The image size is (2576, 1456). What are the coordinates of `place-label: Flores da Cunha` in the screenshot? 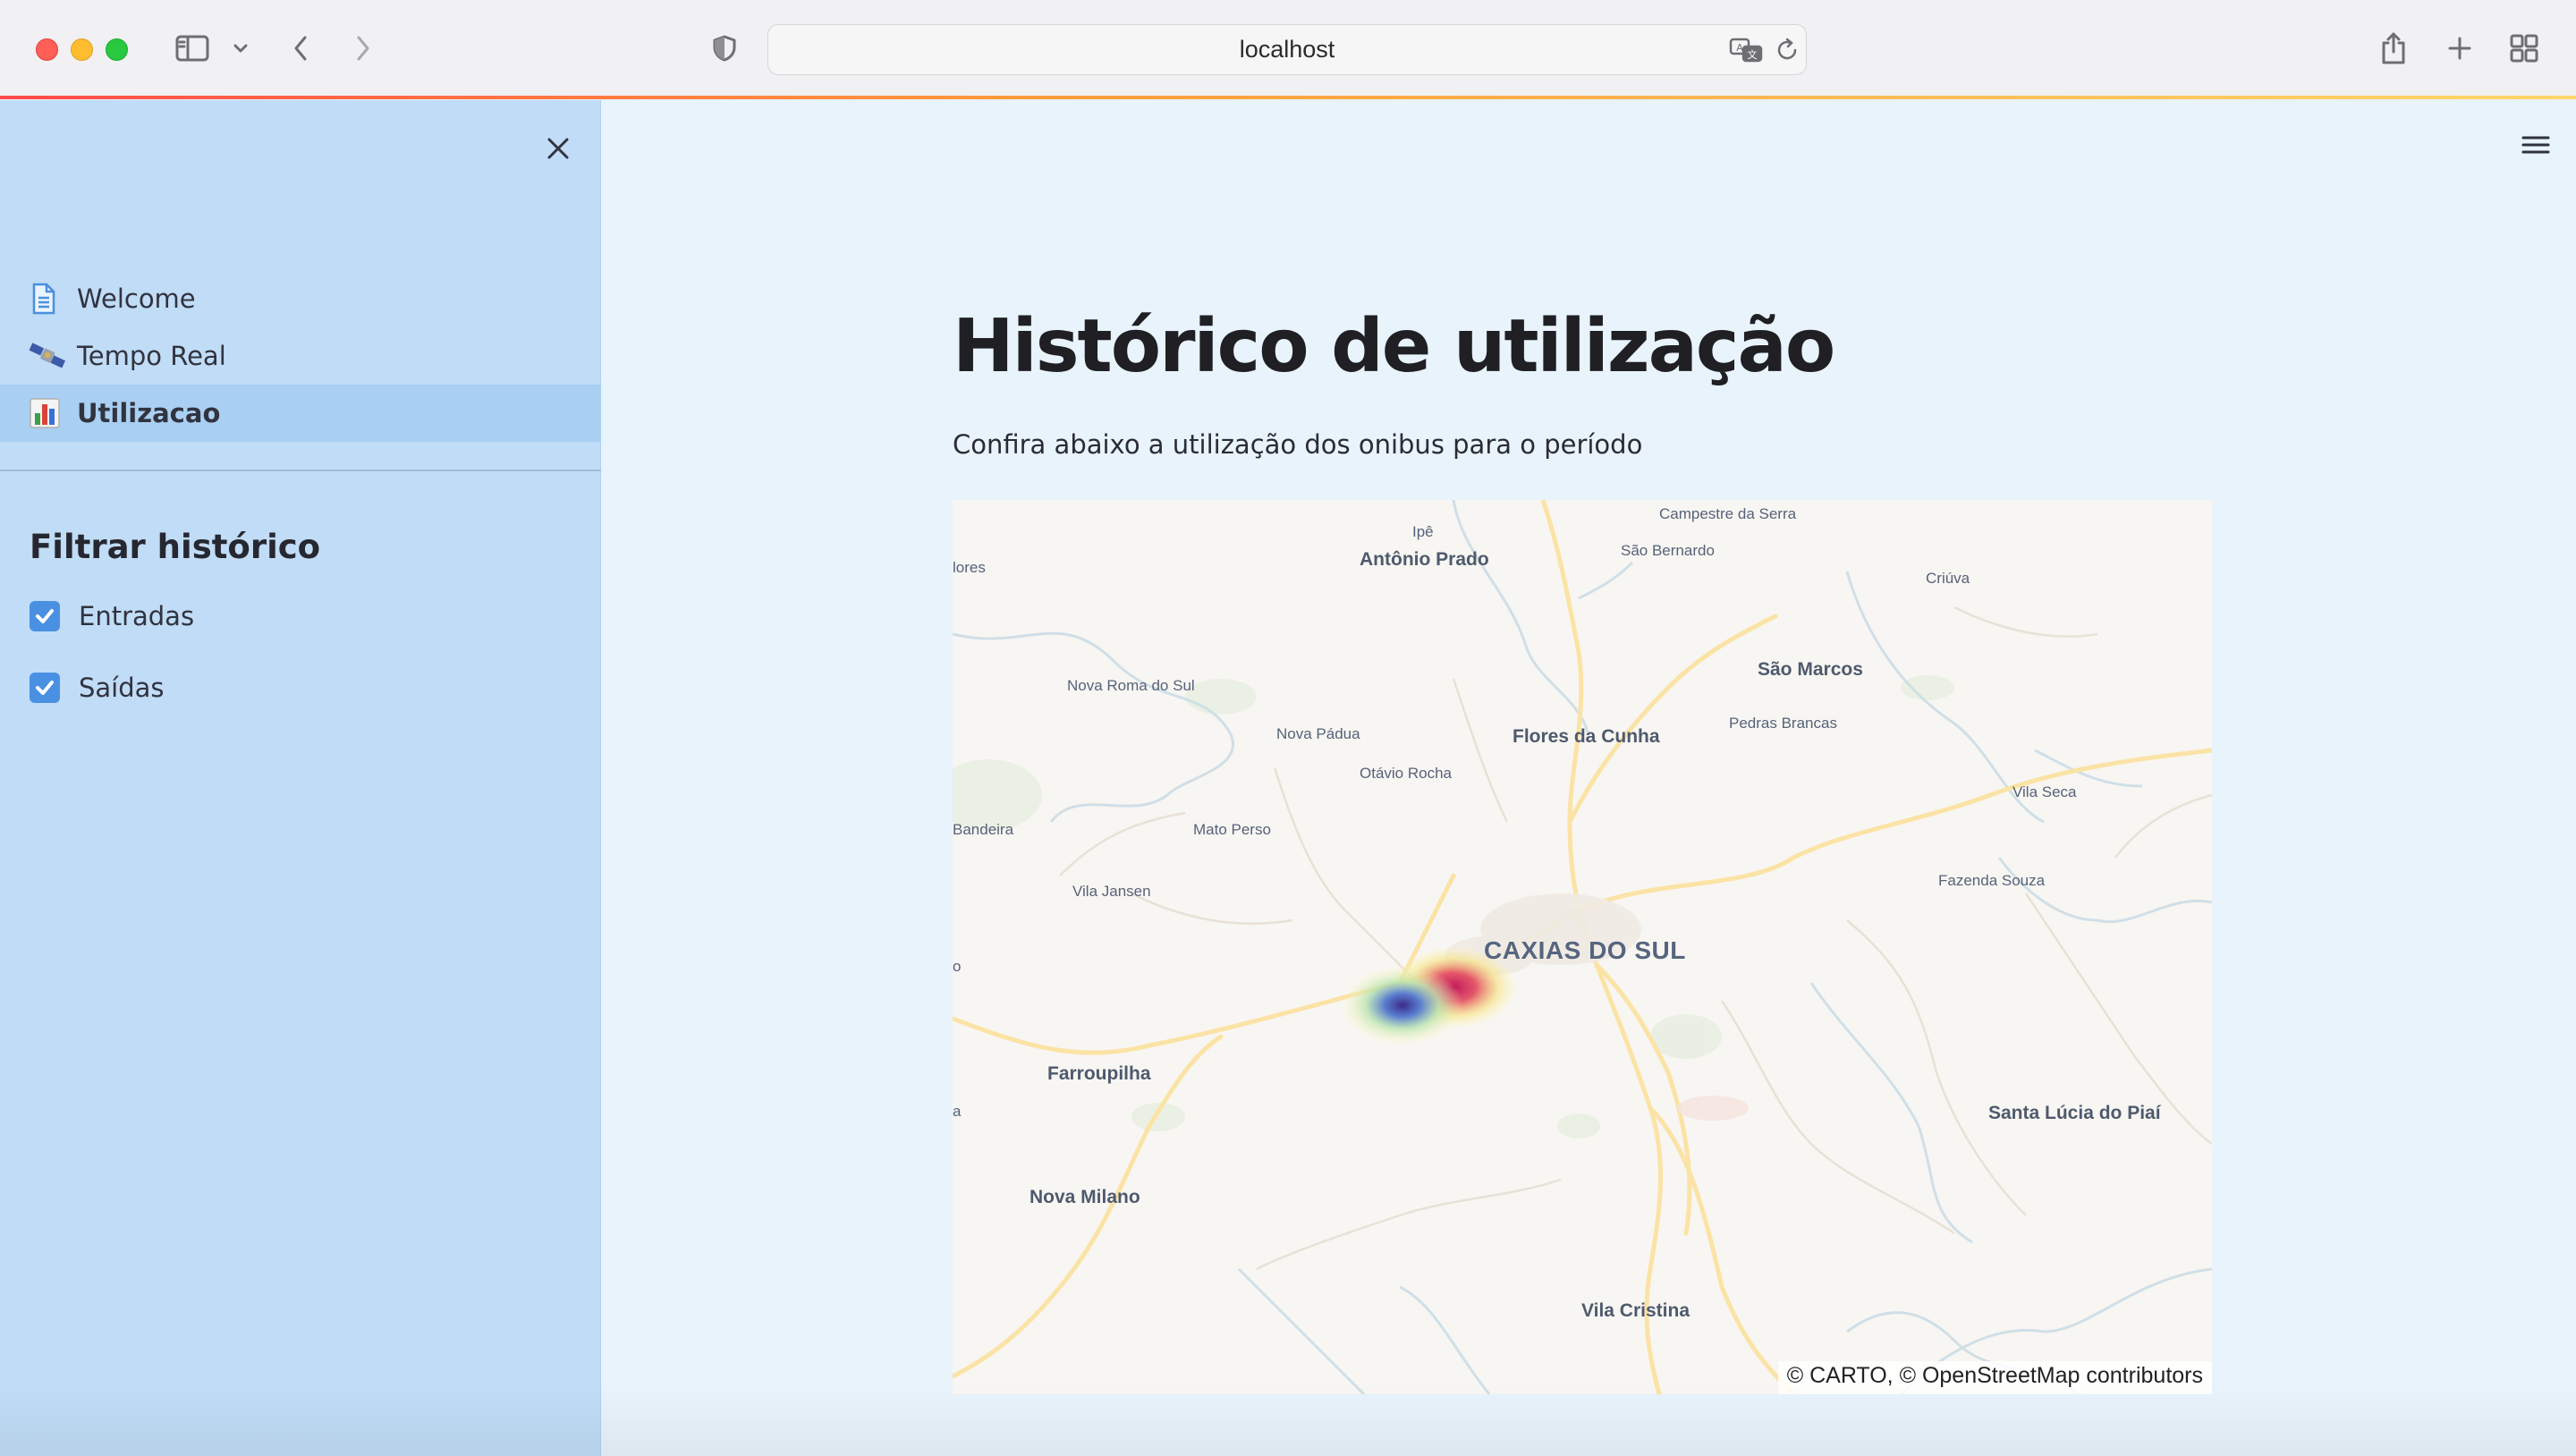 It's located at (1586, 736).